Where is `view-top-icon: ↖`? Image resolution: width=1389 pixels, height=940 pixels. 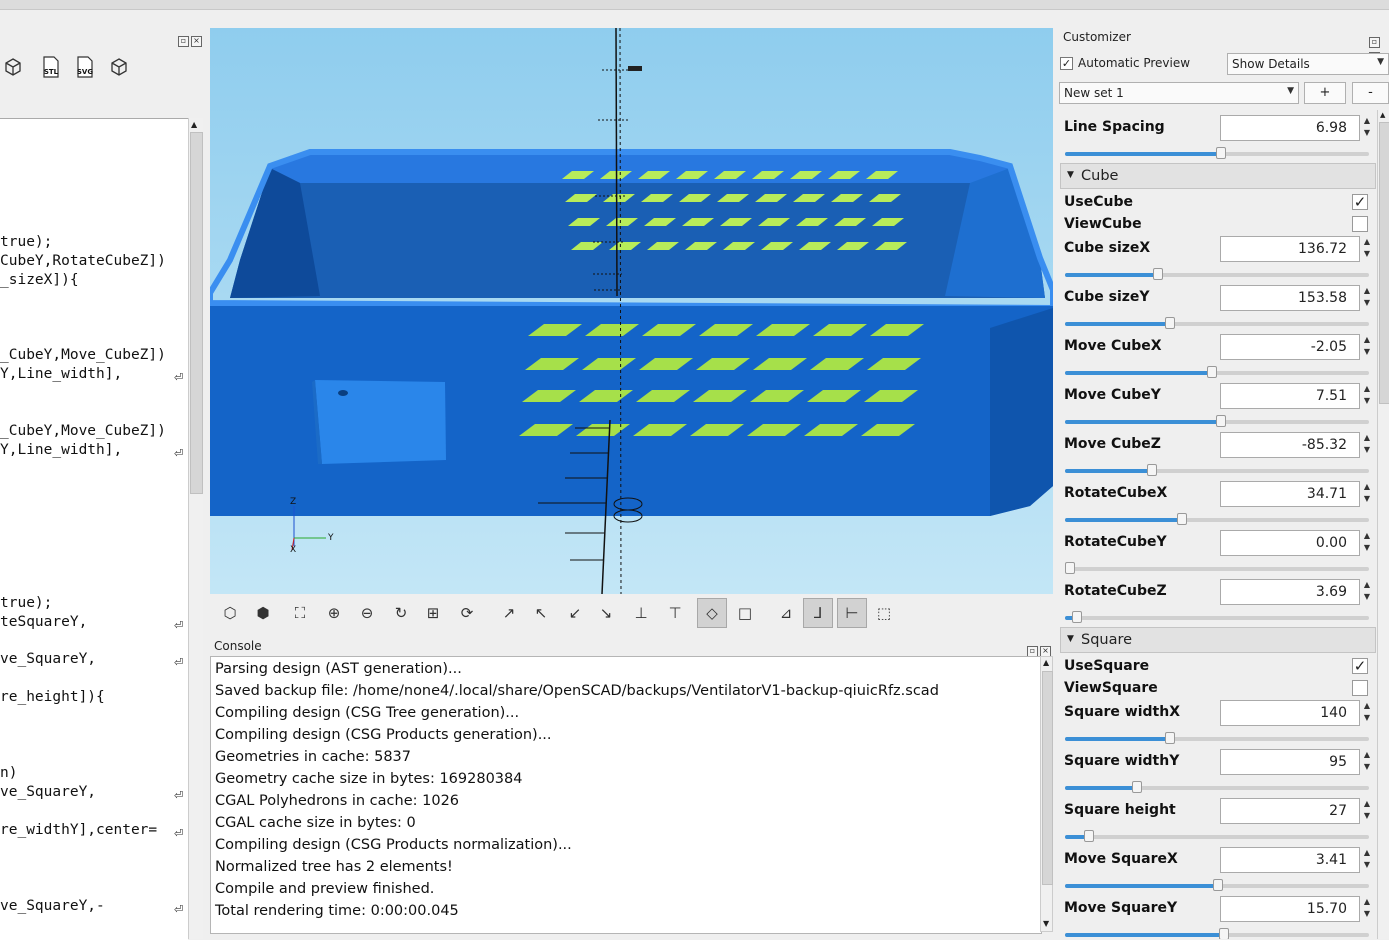 view-top-icon: ↖ is located at coordinates (541, 613).